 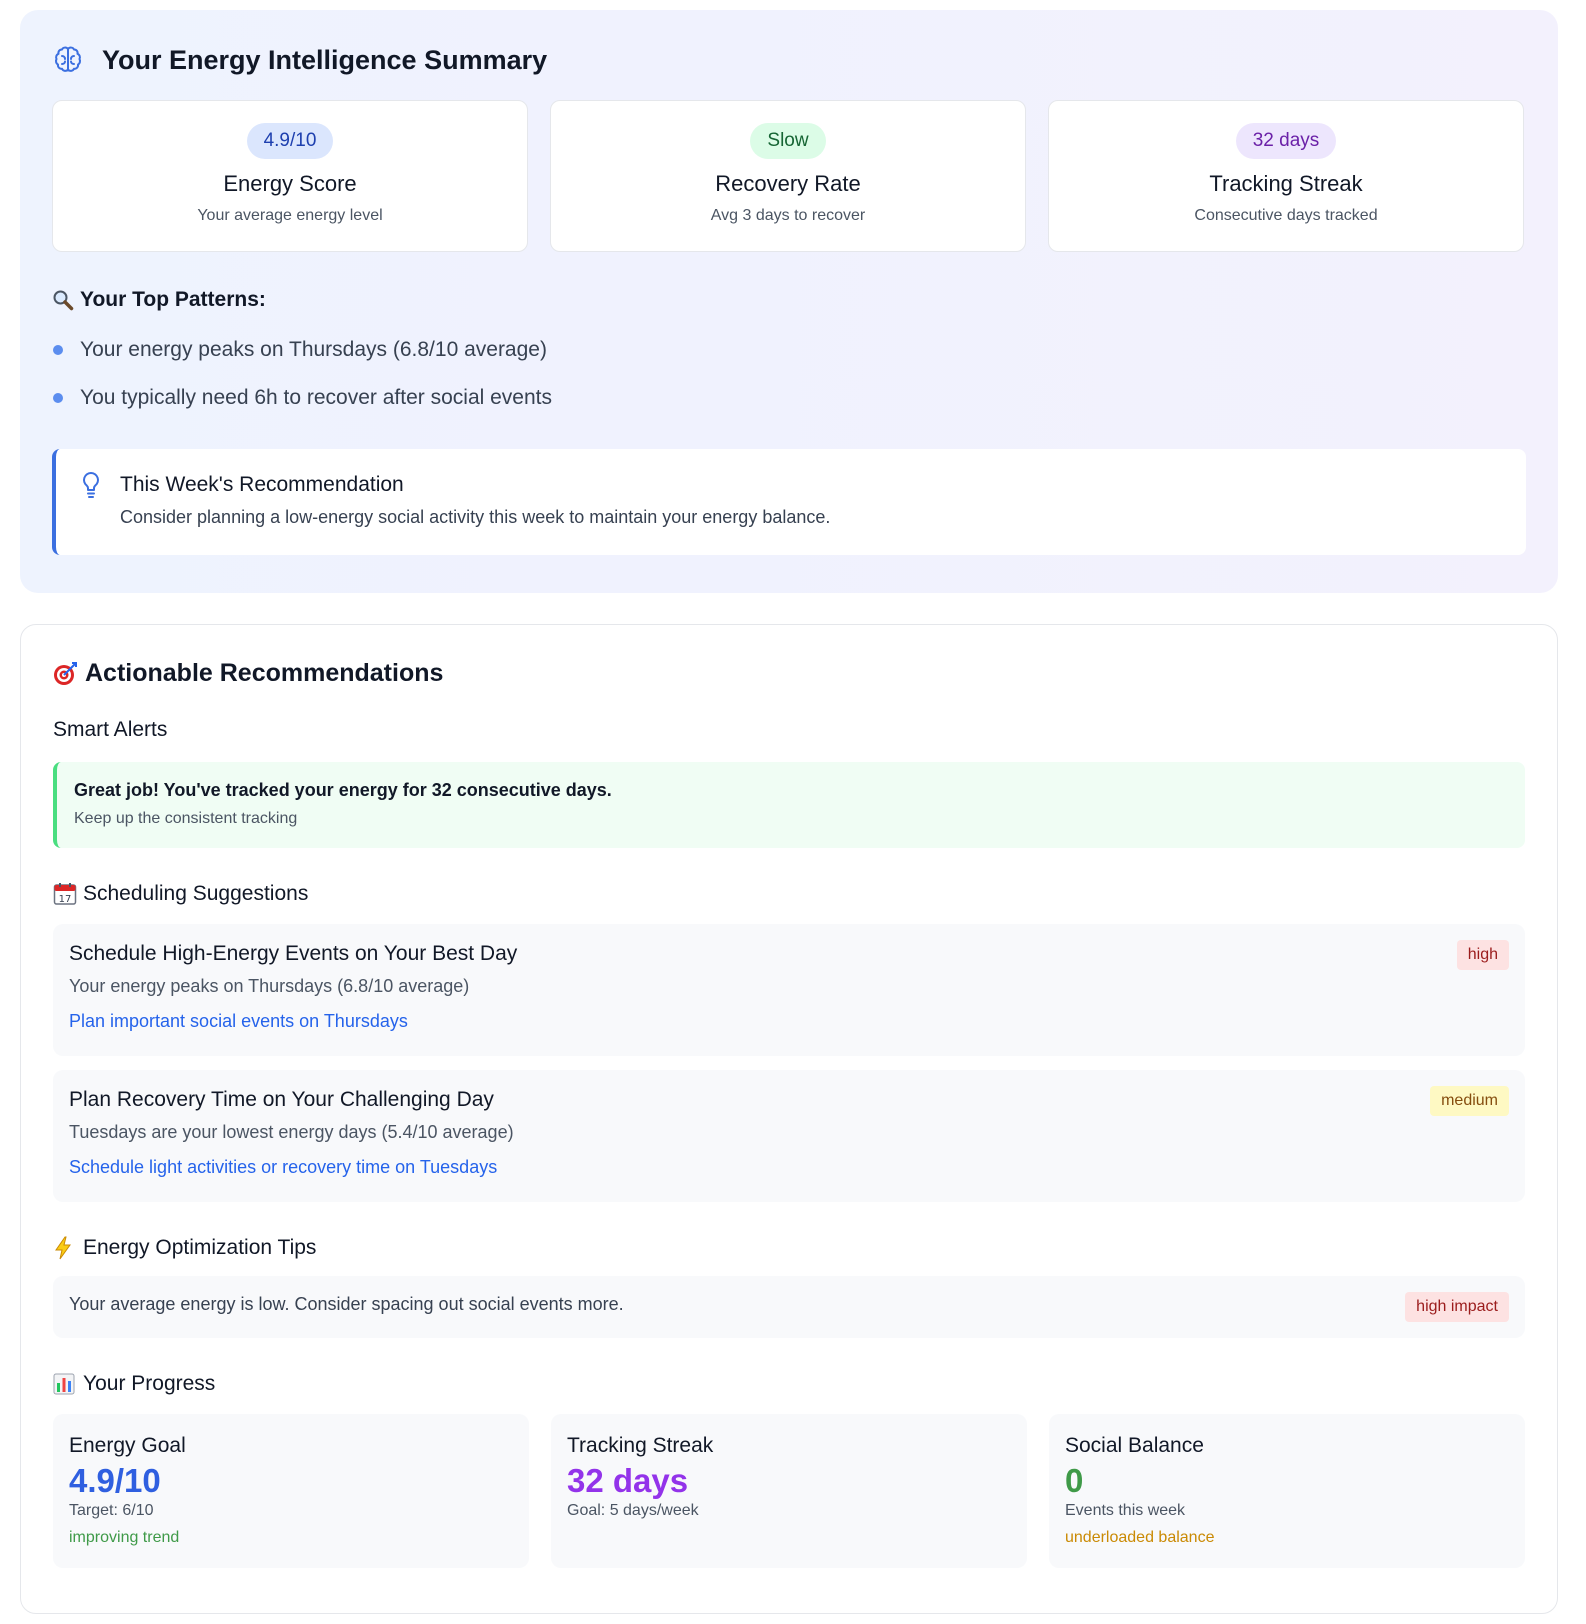 What do you see at coordinates (290, 215) in the screenshot?
I see `energy-score-sub: Your average energy level` at bounding box center [290, 215].